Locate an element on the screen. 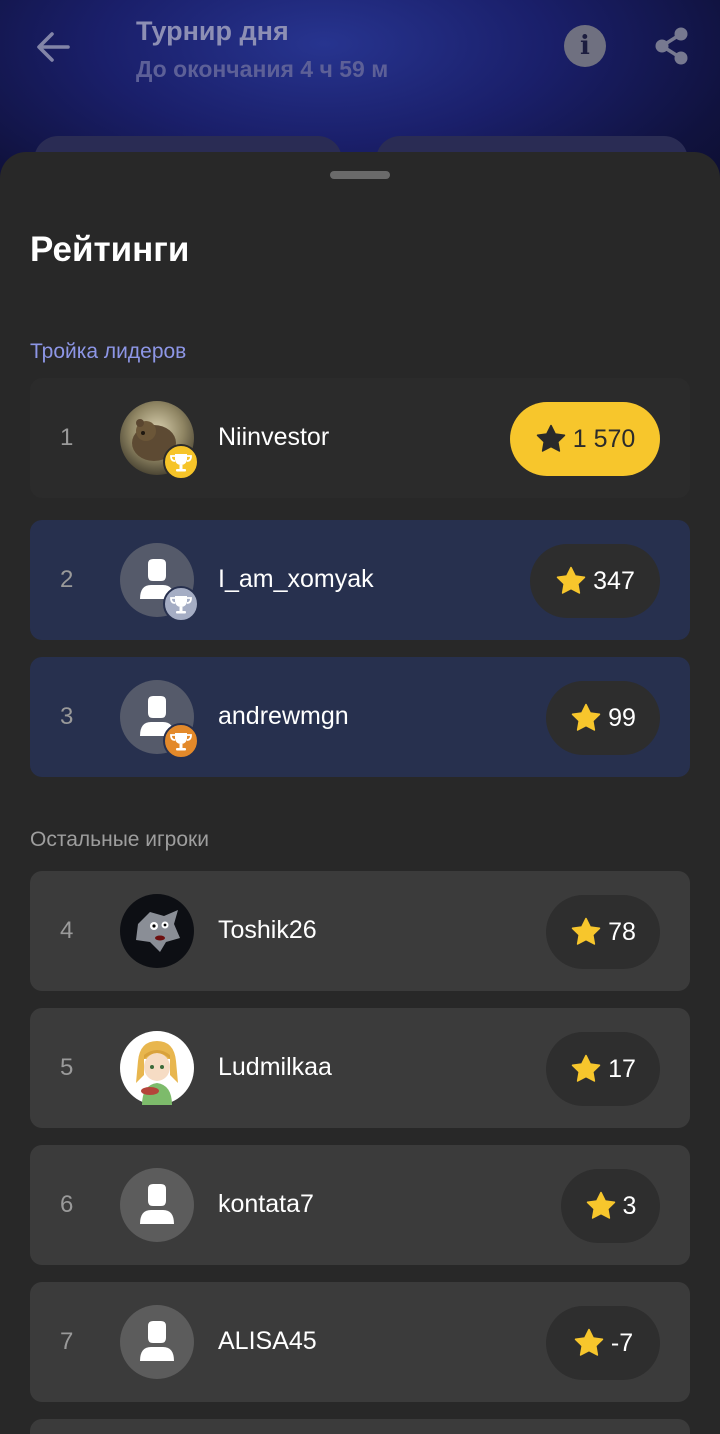 The width and height of the screenshot is (720, 1434). player-name: I_am_xomyak is located at coordinates (296, 579).